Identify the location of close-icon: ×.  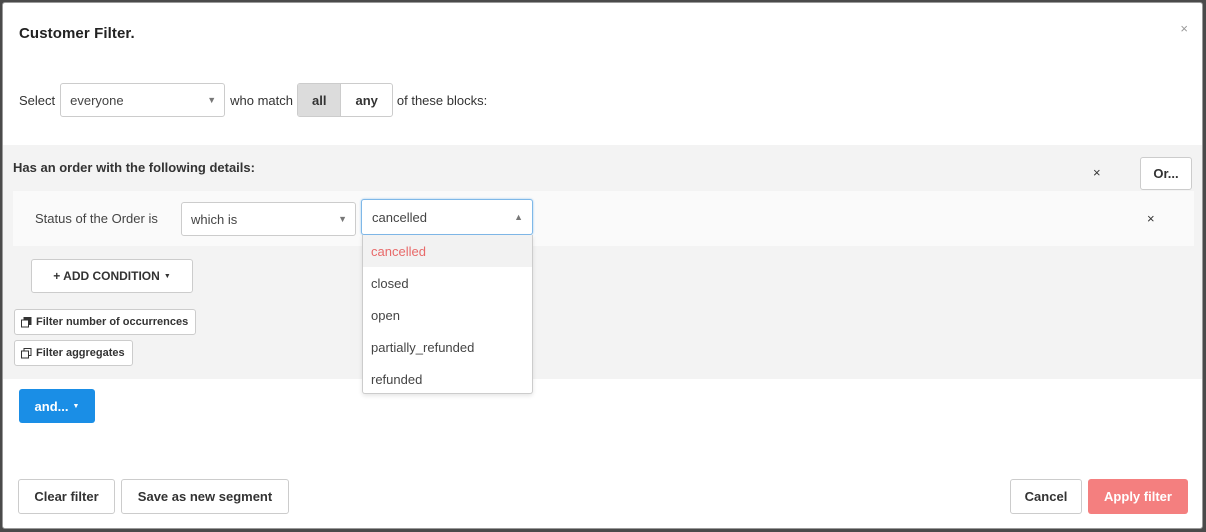
(1184, 28).